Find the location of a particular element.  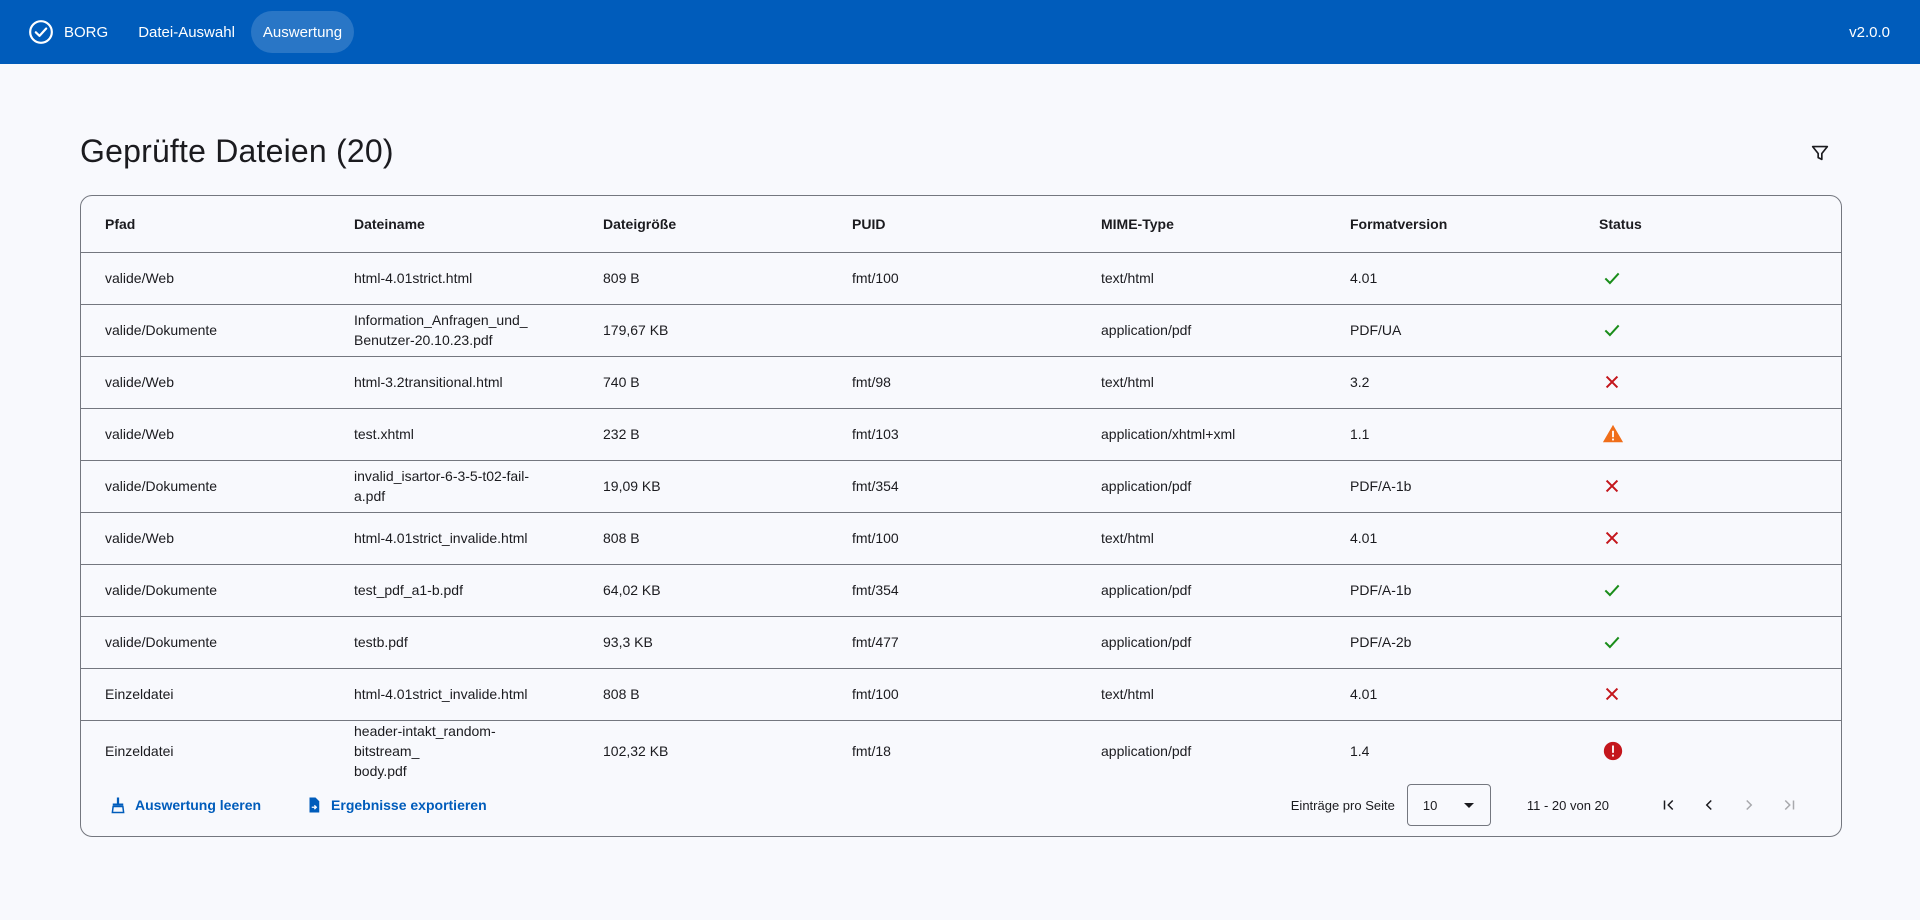

column-header-formatversion: Formatversion is located at coordinates (1450, 224).